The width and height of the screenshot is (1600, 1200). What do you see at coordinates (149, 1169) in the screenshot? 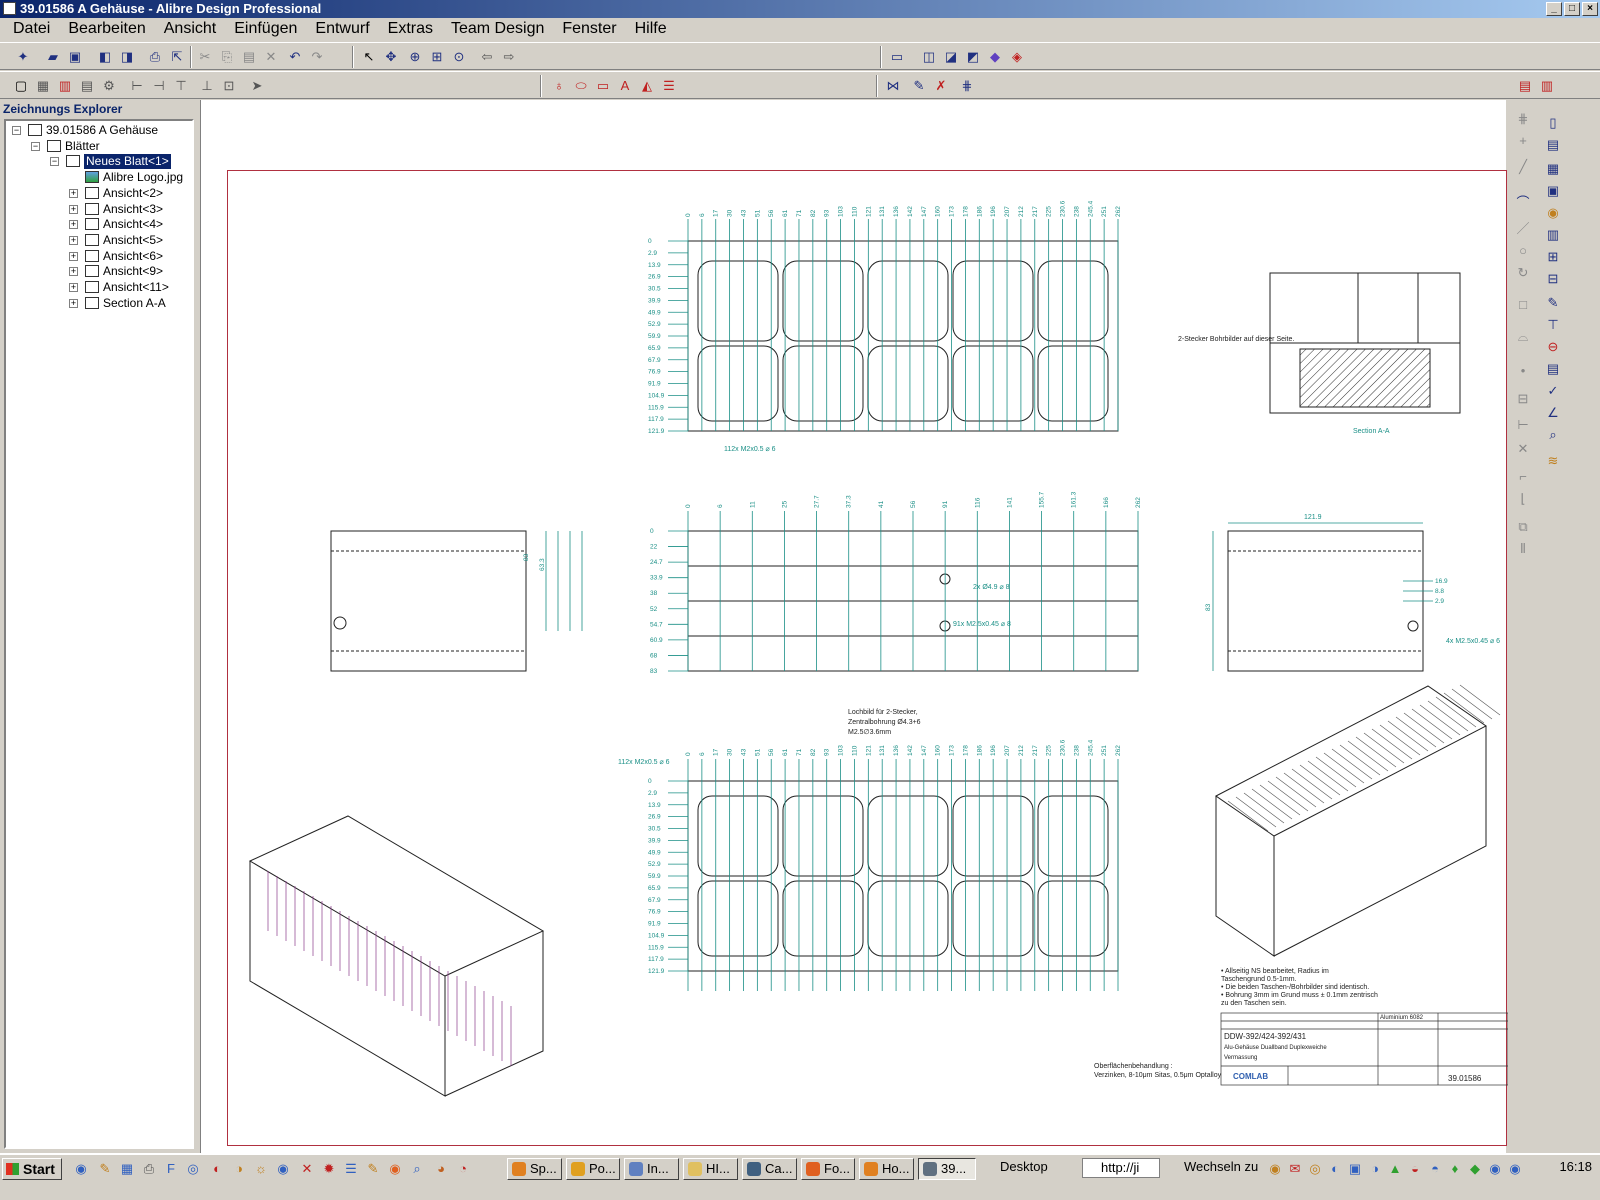
I see `printer-quicklaunch-icon: ⎙` at bounding box center [149, 1169].